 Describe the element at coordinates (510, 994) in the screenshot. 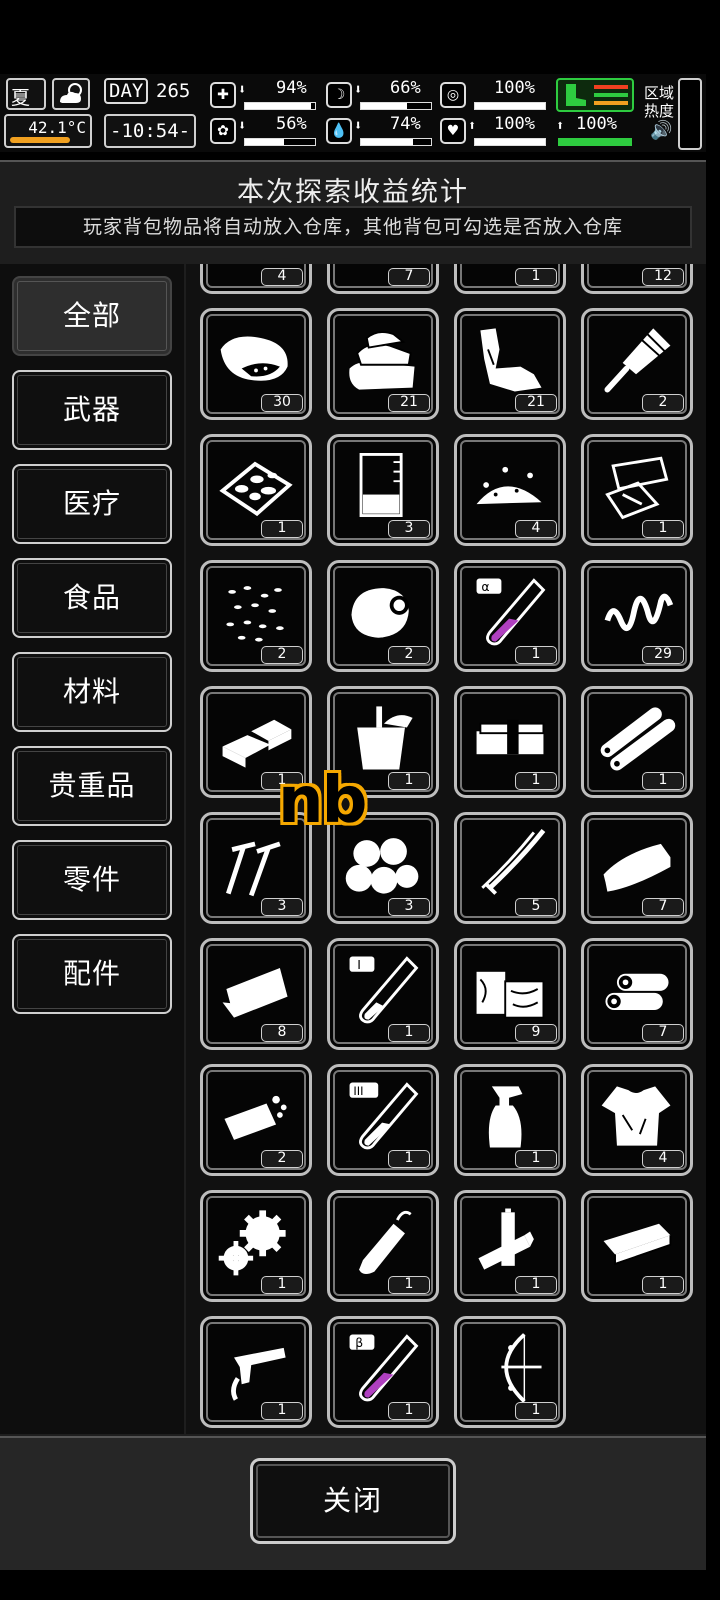

I see `inventory-slot: 9` at that location.